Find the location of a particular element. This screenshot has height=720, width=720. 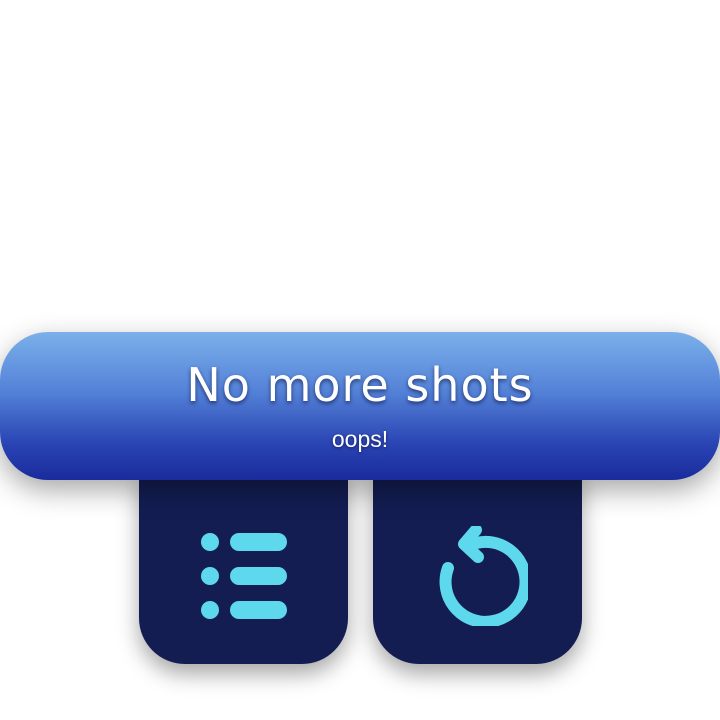

restart-icon is located at coordinates (483, 576).